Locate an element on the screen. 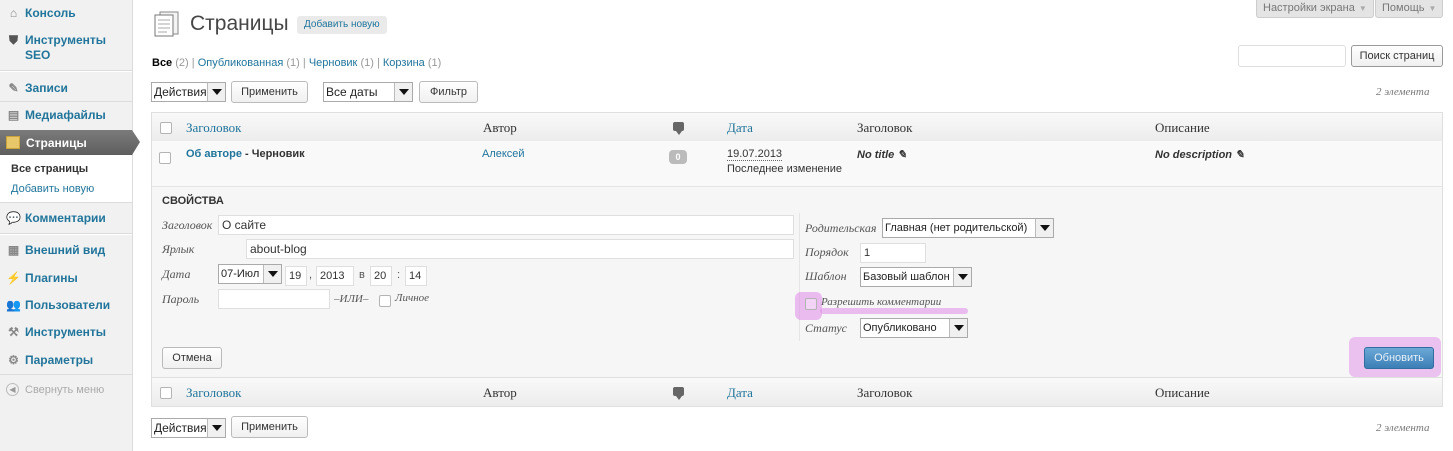 Image resolution: width=1453 pixels, height=451 pixels. shield-icon: ⛊ is located at coordinates (13, 40).